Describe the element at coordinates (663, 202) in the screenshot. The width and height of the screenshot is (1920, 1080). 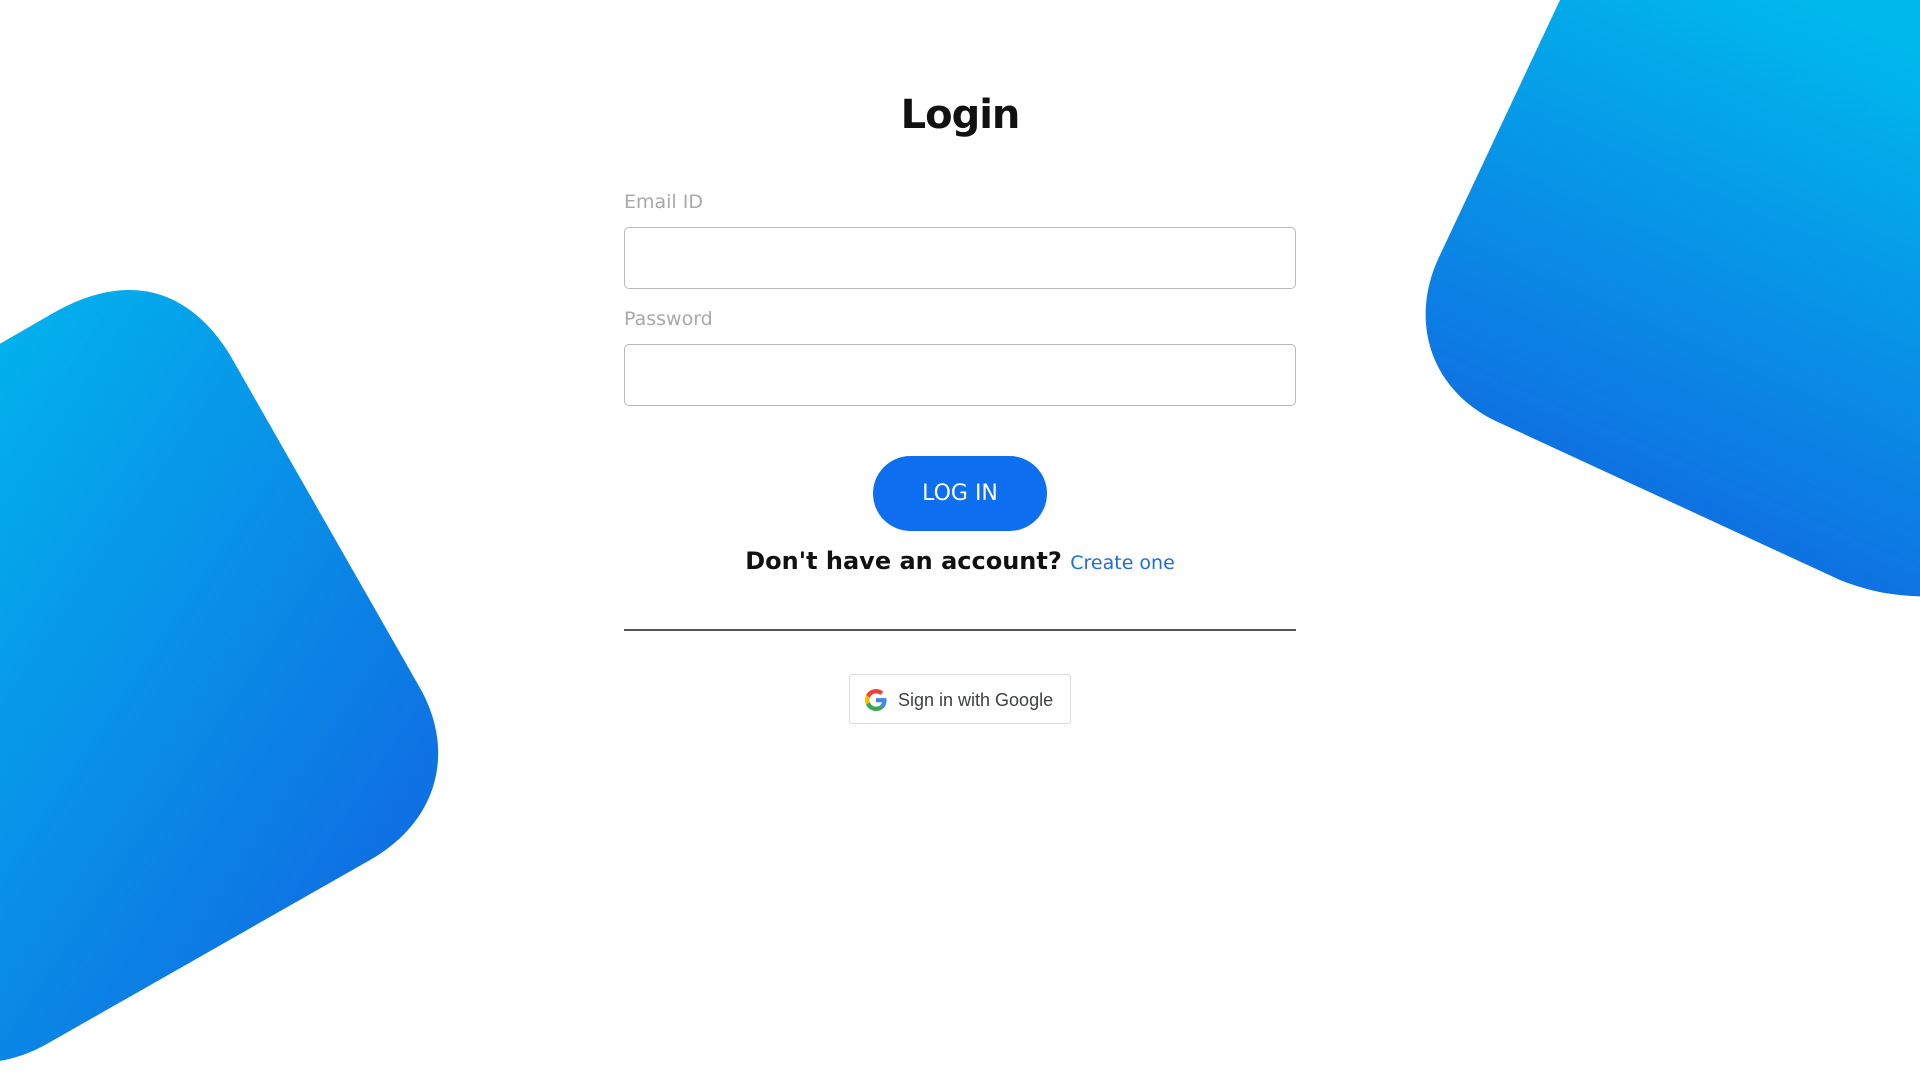
I see `email-label: Email ID` at that location.